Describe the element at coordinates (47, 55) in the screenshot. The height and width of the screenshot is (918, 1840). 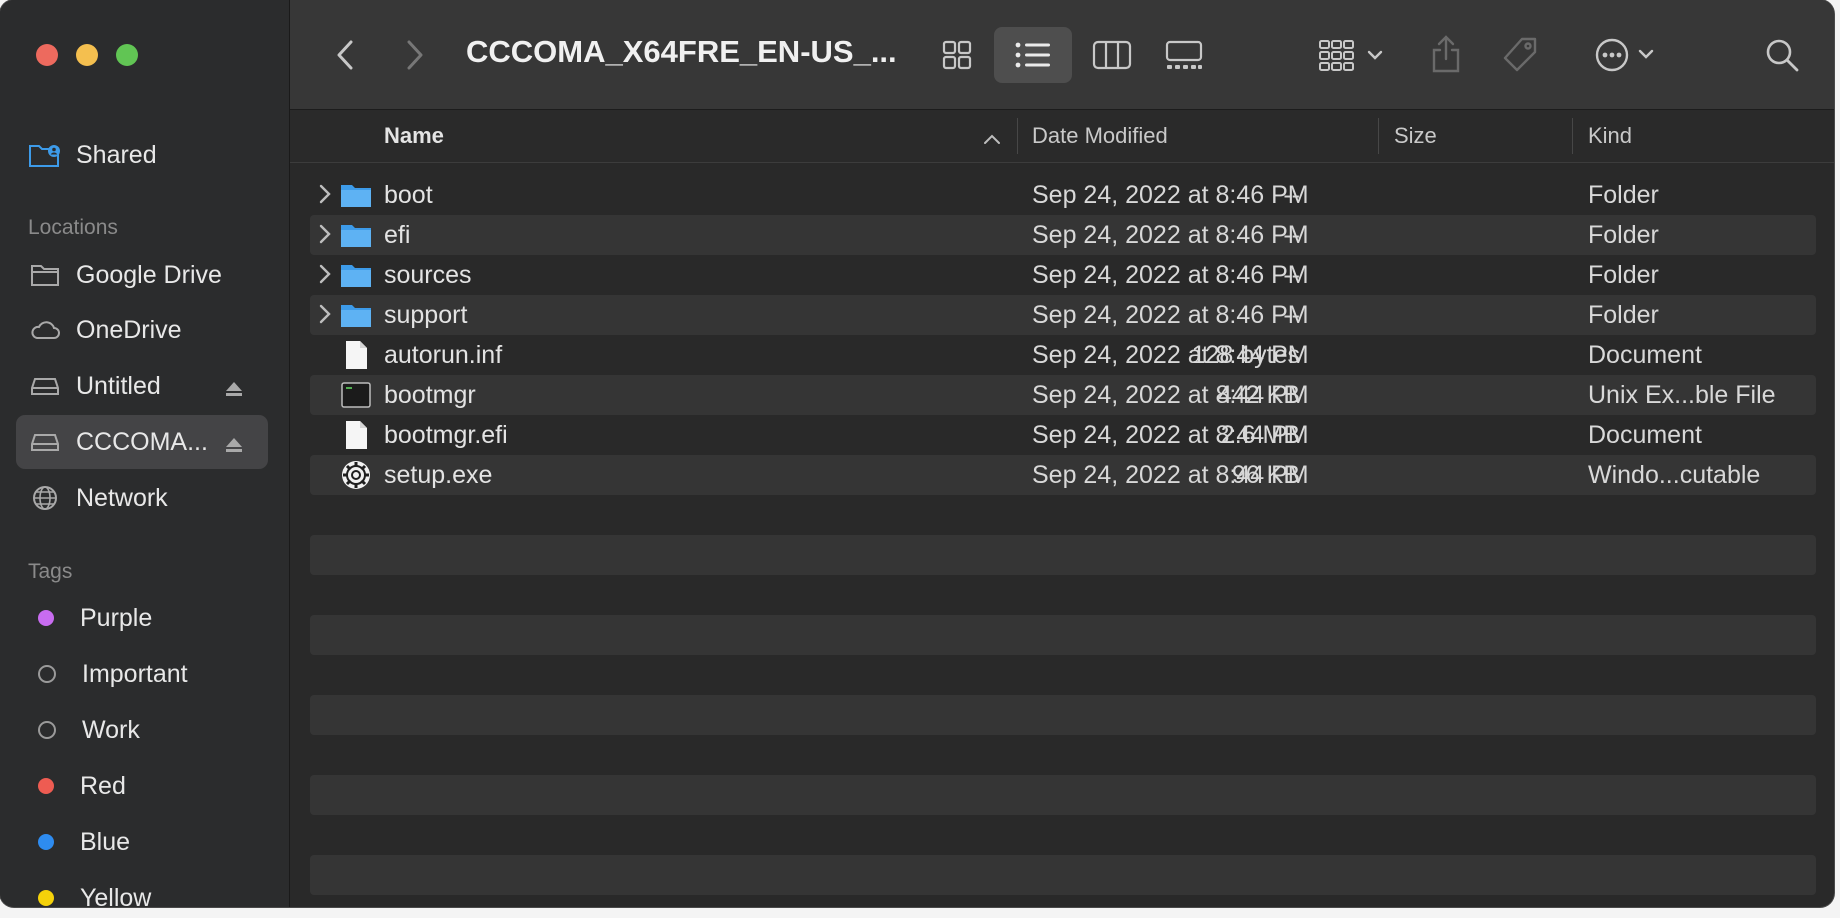
I see `close-window-button` at that location.